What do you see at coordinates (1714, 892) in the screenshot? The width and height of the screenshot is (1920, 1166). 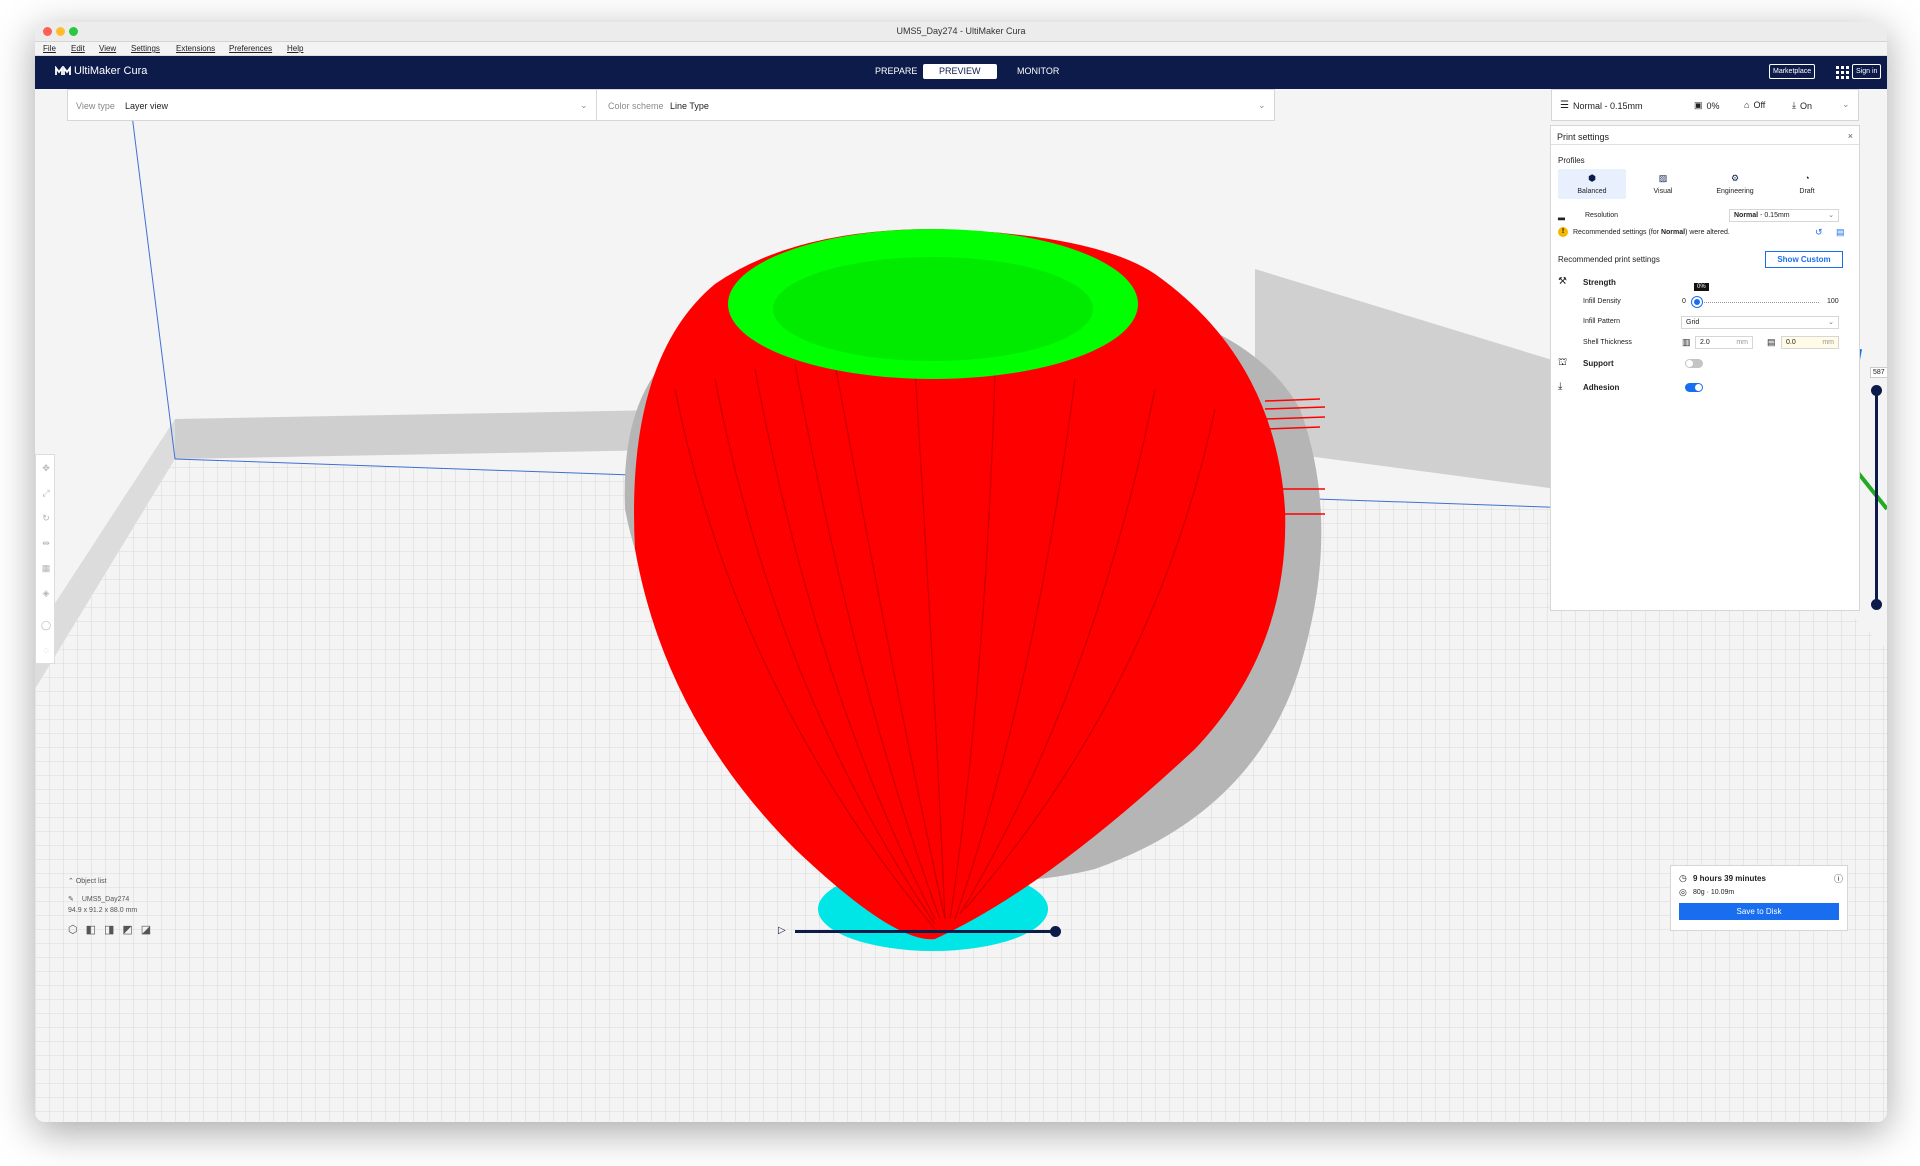 I see `material-estimate: 80g · 10.09m` at bounding box center [1714, 892].